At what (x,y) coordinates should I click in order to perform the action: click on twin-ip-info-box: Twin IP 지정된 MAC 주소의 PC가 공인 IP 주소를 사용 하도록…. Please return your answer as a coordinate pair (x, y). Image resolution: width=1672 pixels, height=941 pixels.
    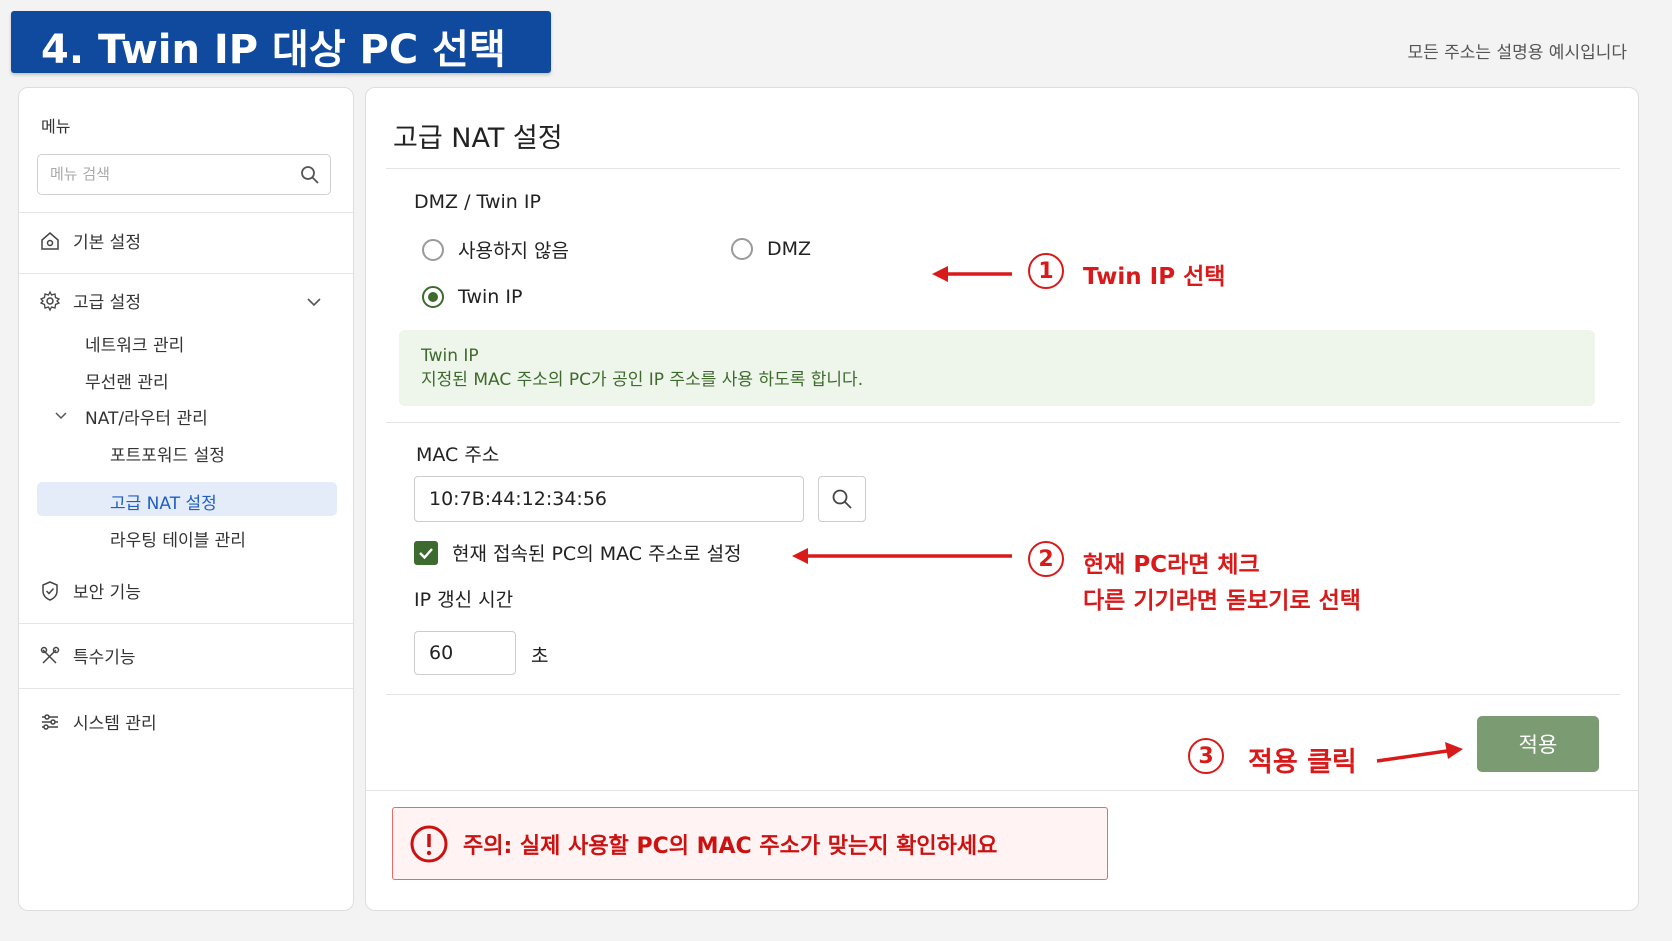
    Looking at the image, I should click on (997, 368).